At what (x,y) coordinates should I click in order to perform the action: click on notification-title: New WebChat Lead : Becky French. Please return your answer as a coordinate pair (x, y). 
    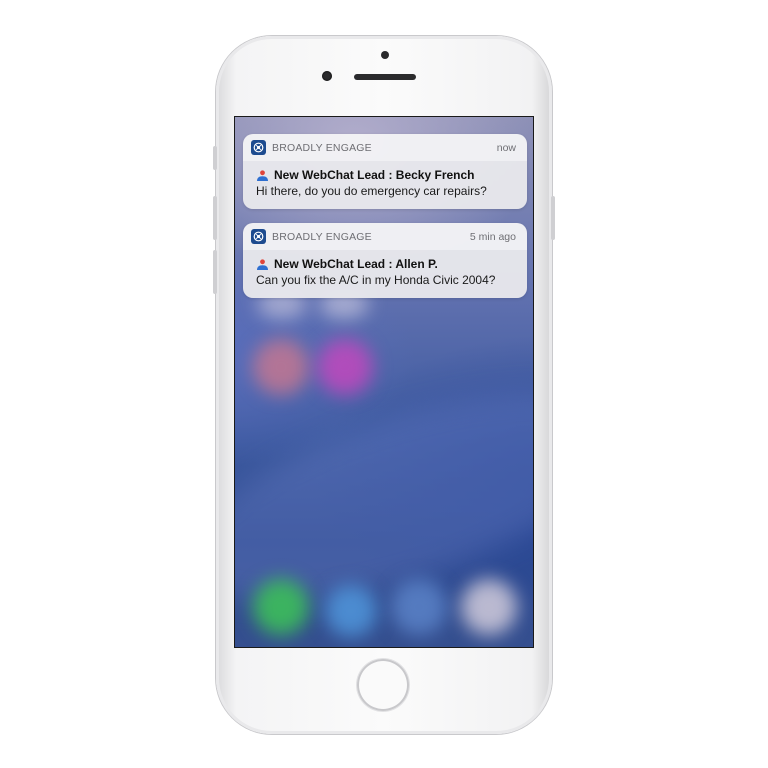
    Looking at the image, I should click on (374, 174).